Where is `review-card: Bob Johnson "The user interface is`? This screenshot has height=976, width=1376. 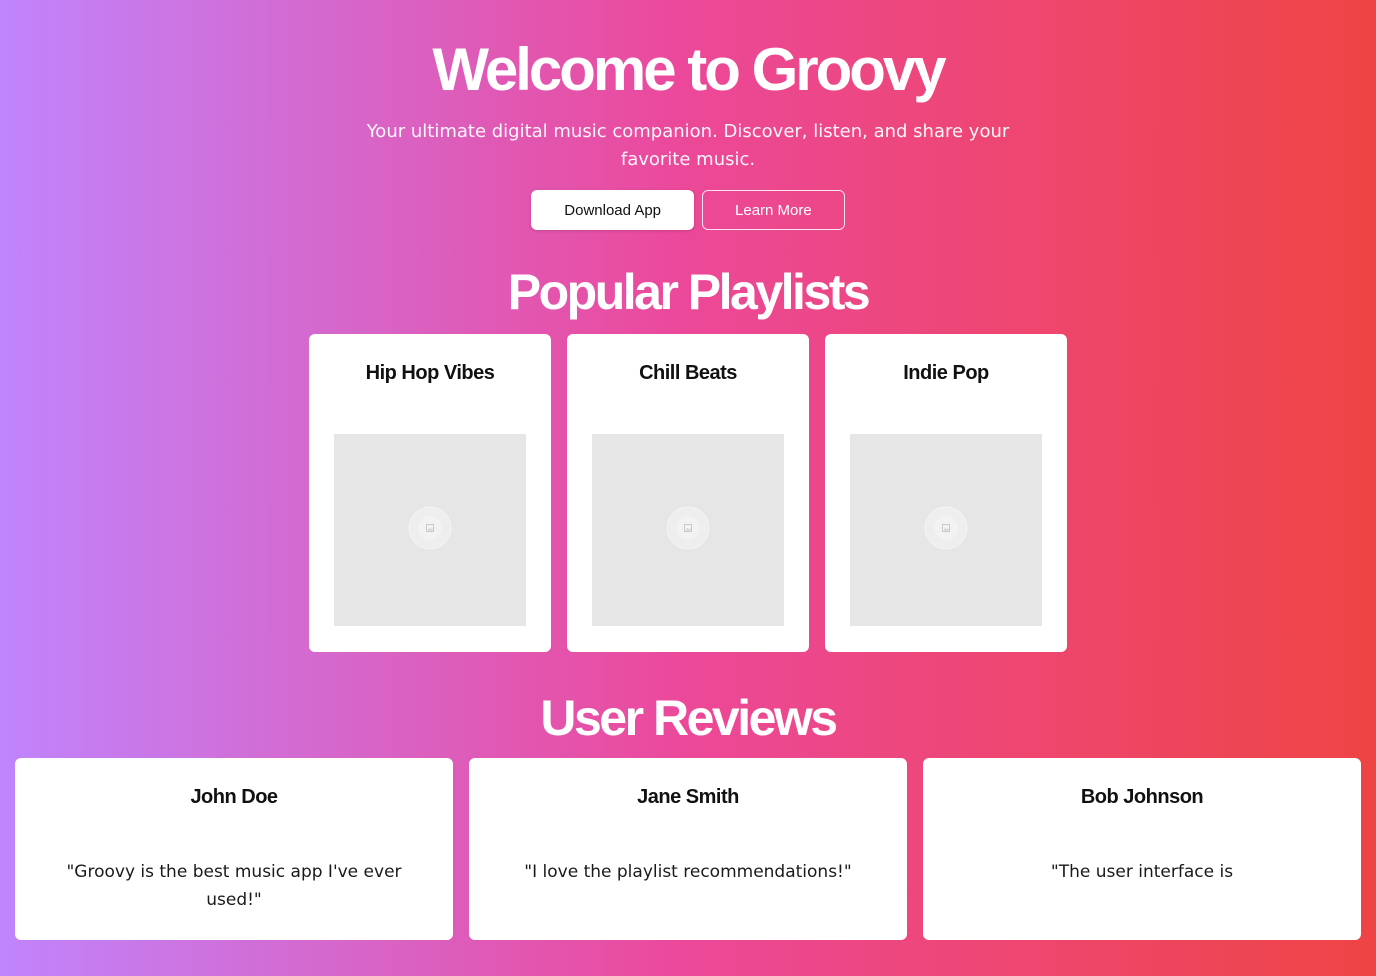 review-card: Bob Johnson "The user interface is is located at coordinates (1142, 849).